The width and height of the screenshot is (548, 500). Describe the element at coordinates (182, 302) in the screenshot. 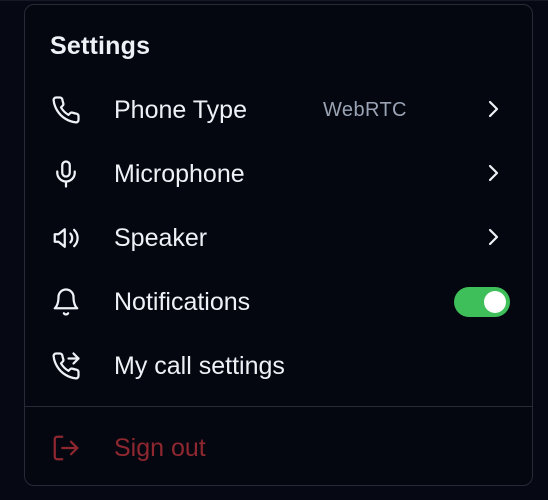

I see `menu-item-label: Notifications` at that location.